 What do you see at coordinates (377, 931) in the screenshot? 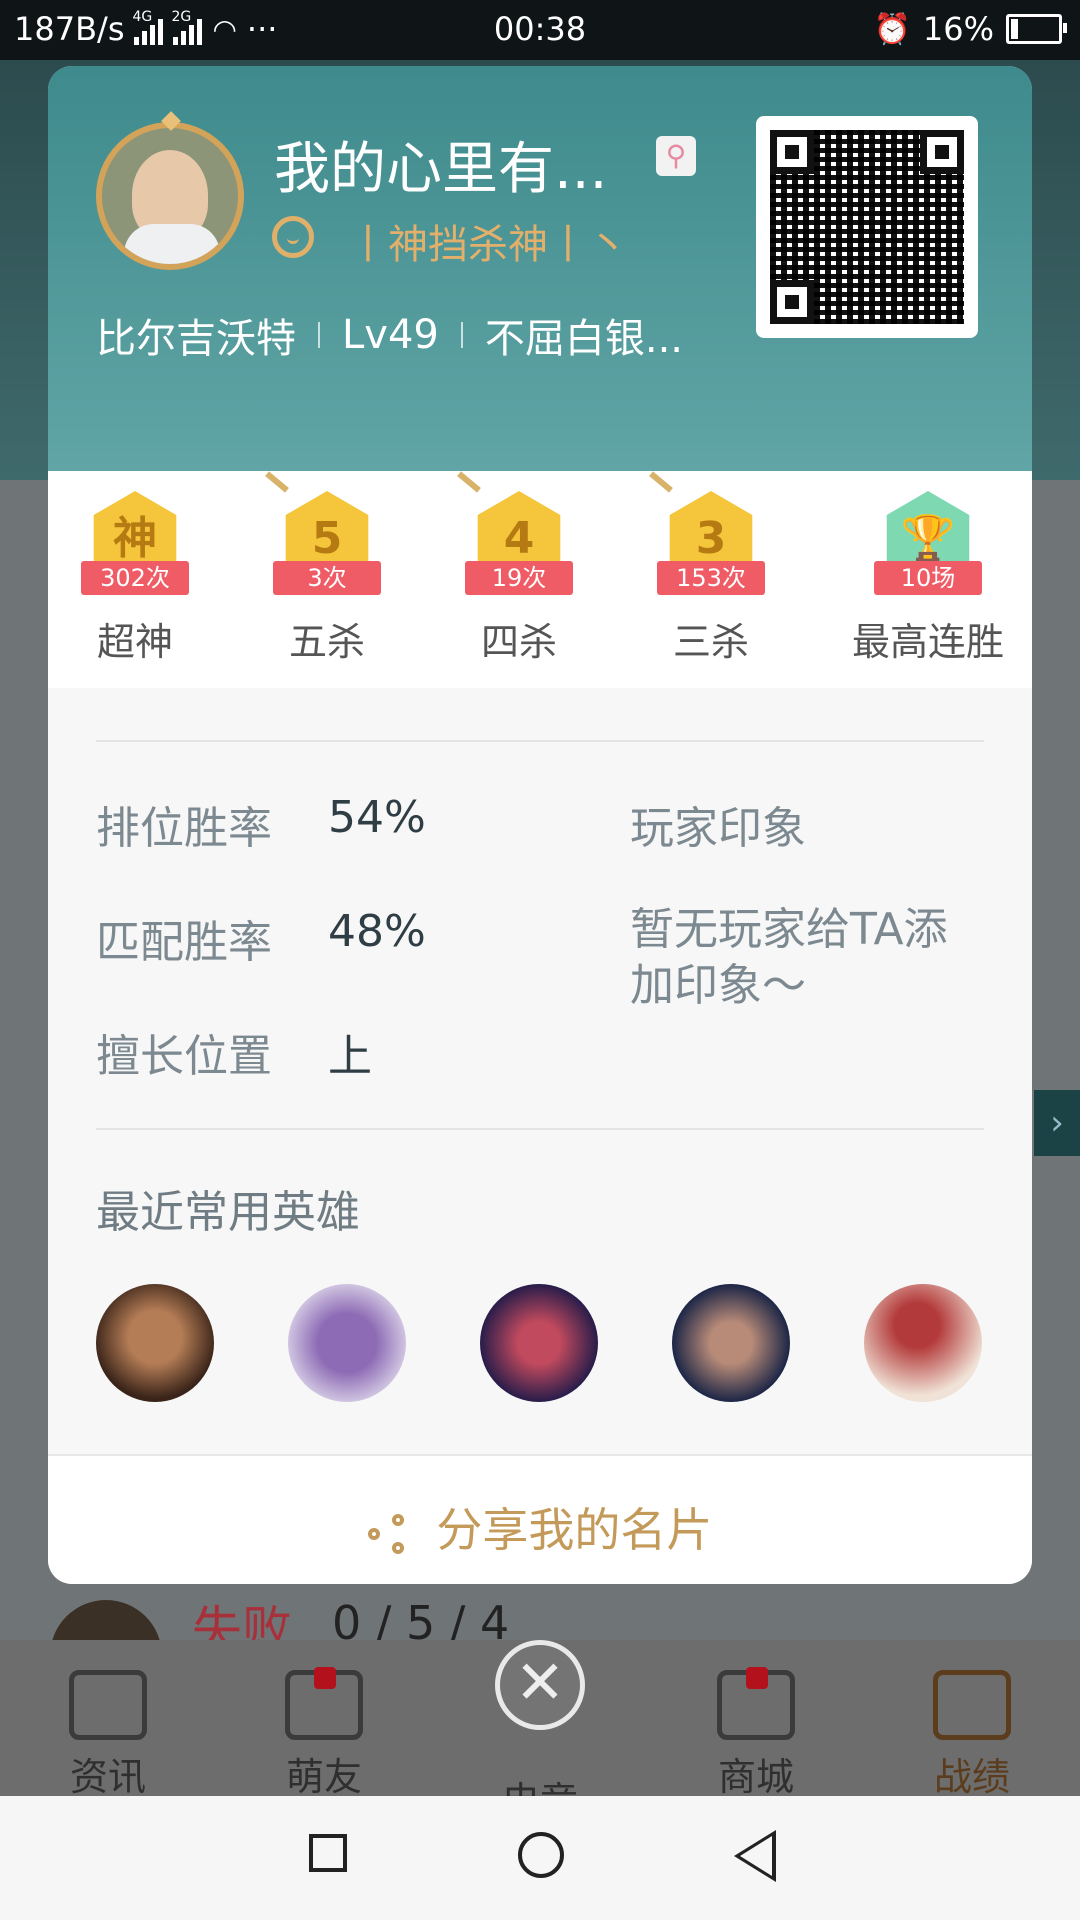
I see `match-winrate-value: 48%` at bounding box center [377, 931].